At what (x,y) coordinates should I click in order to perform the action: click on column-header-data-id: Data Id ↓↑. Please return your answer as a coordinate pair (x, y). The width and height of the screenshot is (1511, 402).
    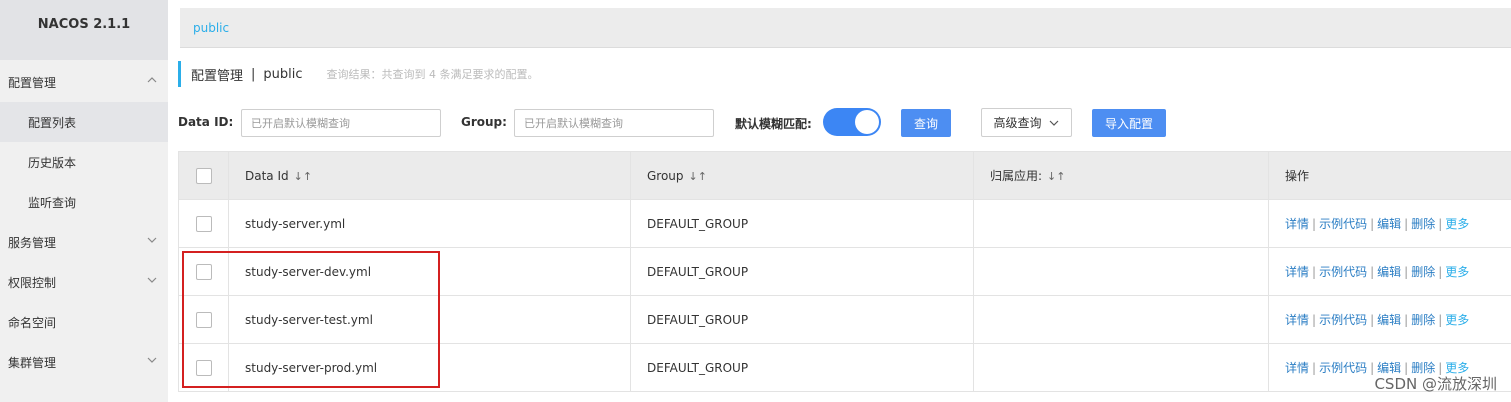
    Looking at the image, I should click on (429, 175).